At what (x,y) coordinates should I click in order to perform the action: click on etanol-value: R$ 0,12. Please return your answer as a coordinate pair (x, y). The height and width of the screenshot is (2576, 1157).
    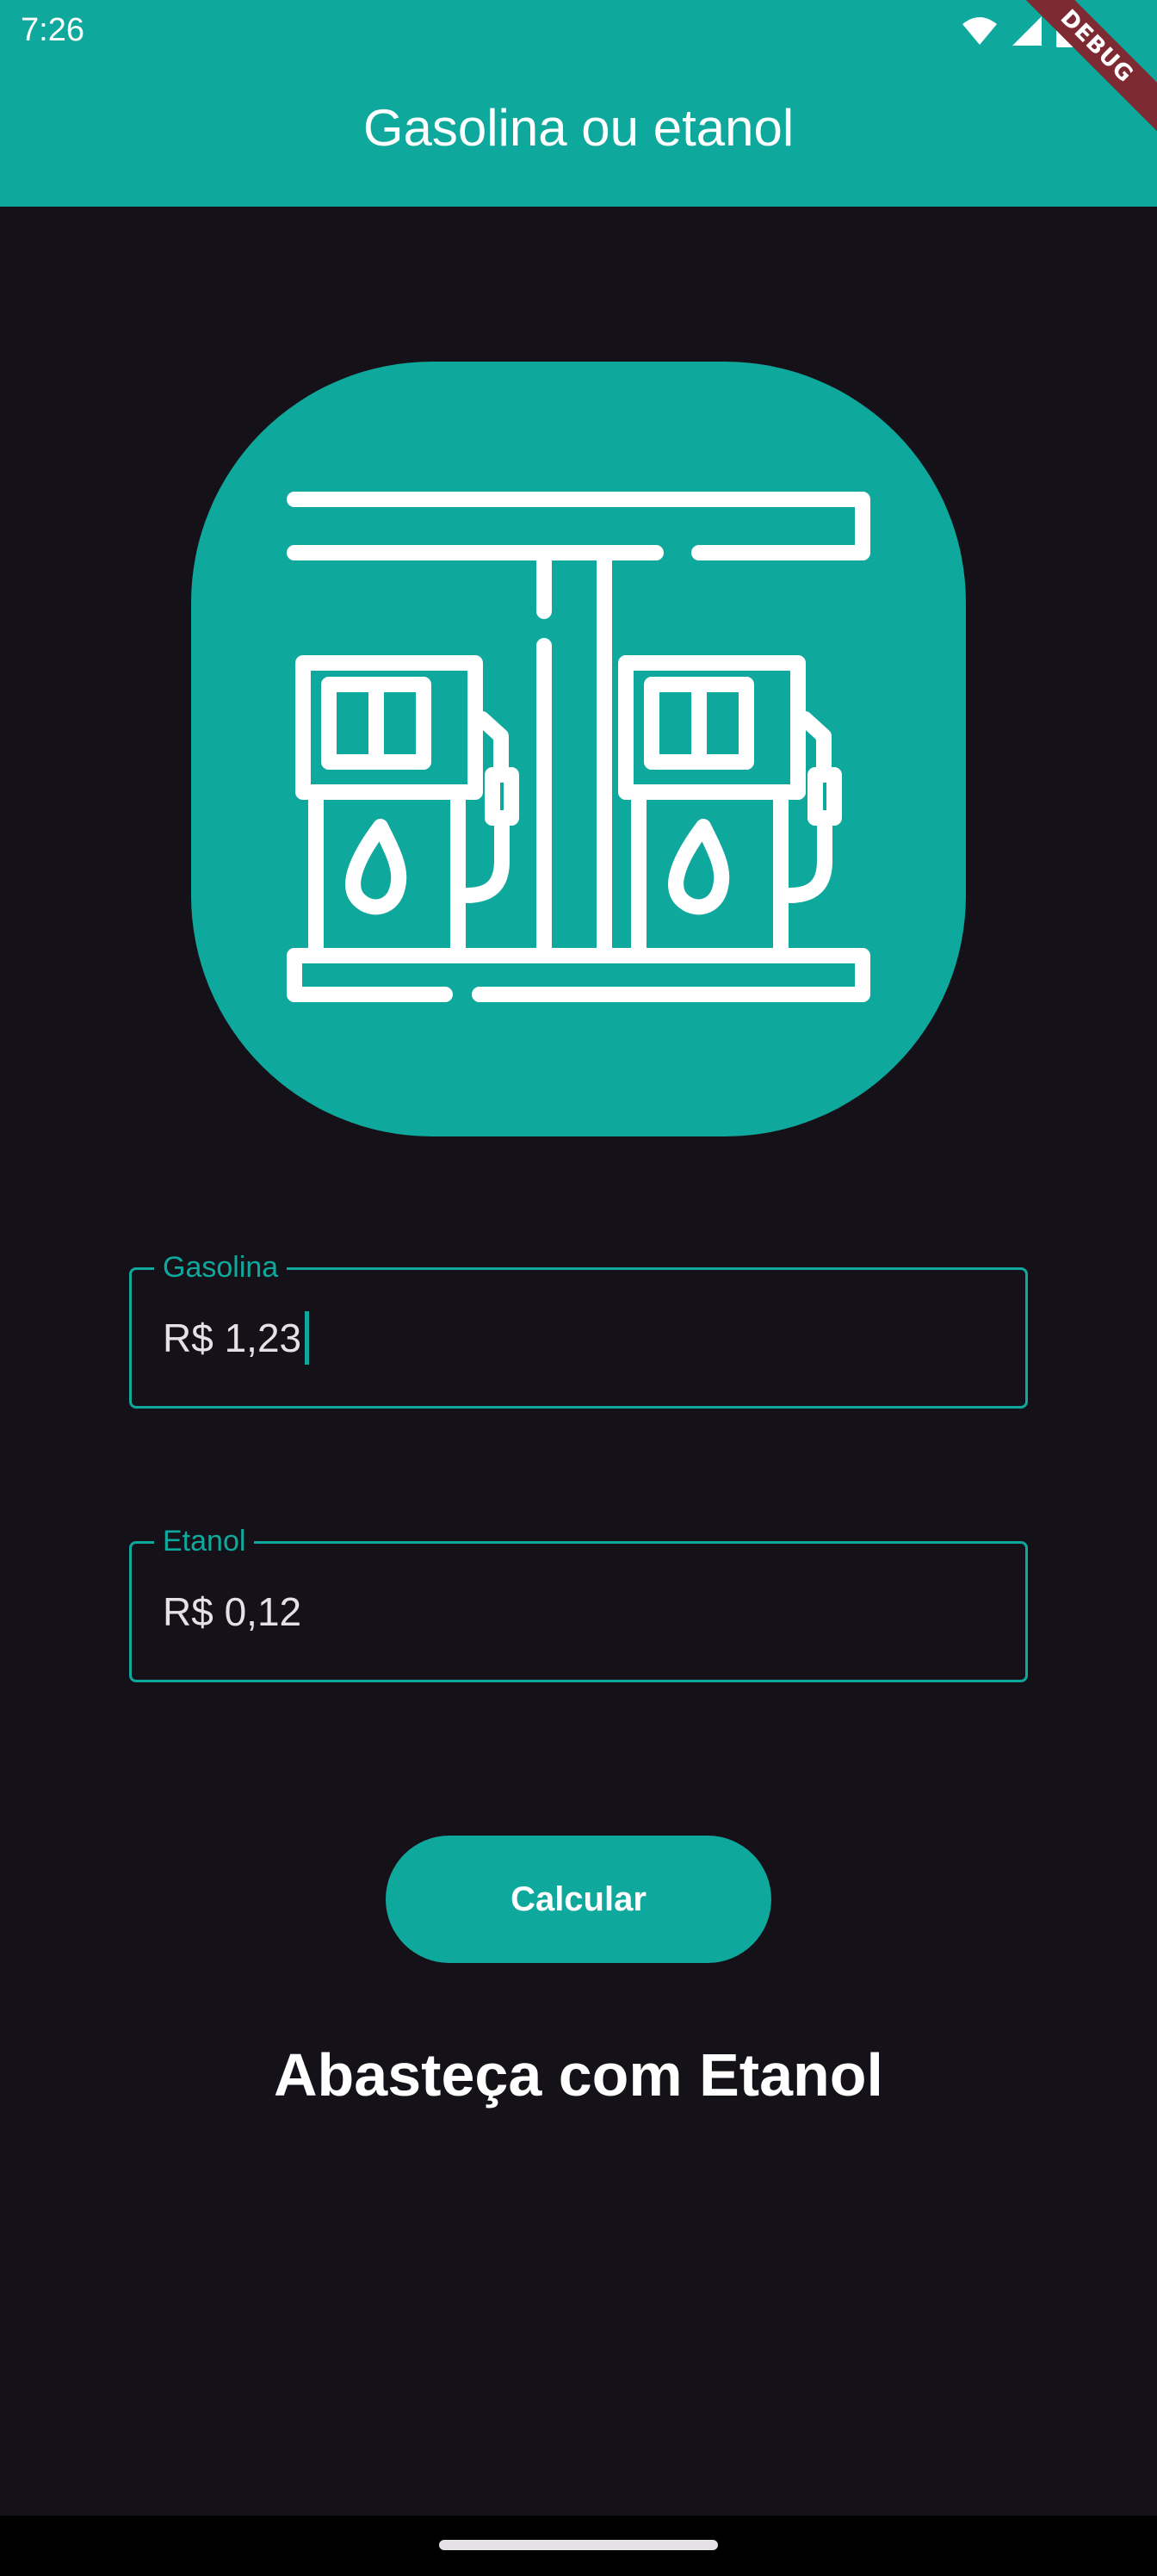
    Looking at the image, I should click on (233, 1612).